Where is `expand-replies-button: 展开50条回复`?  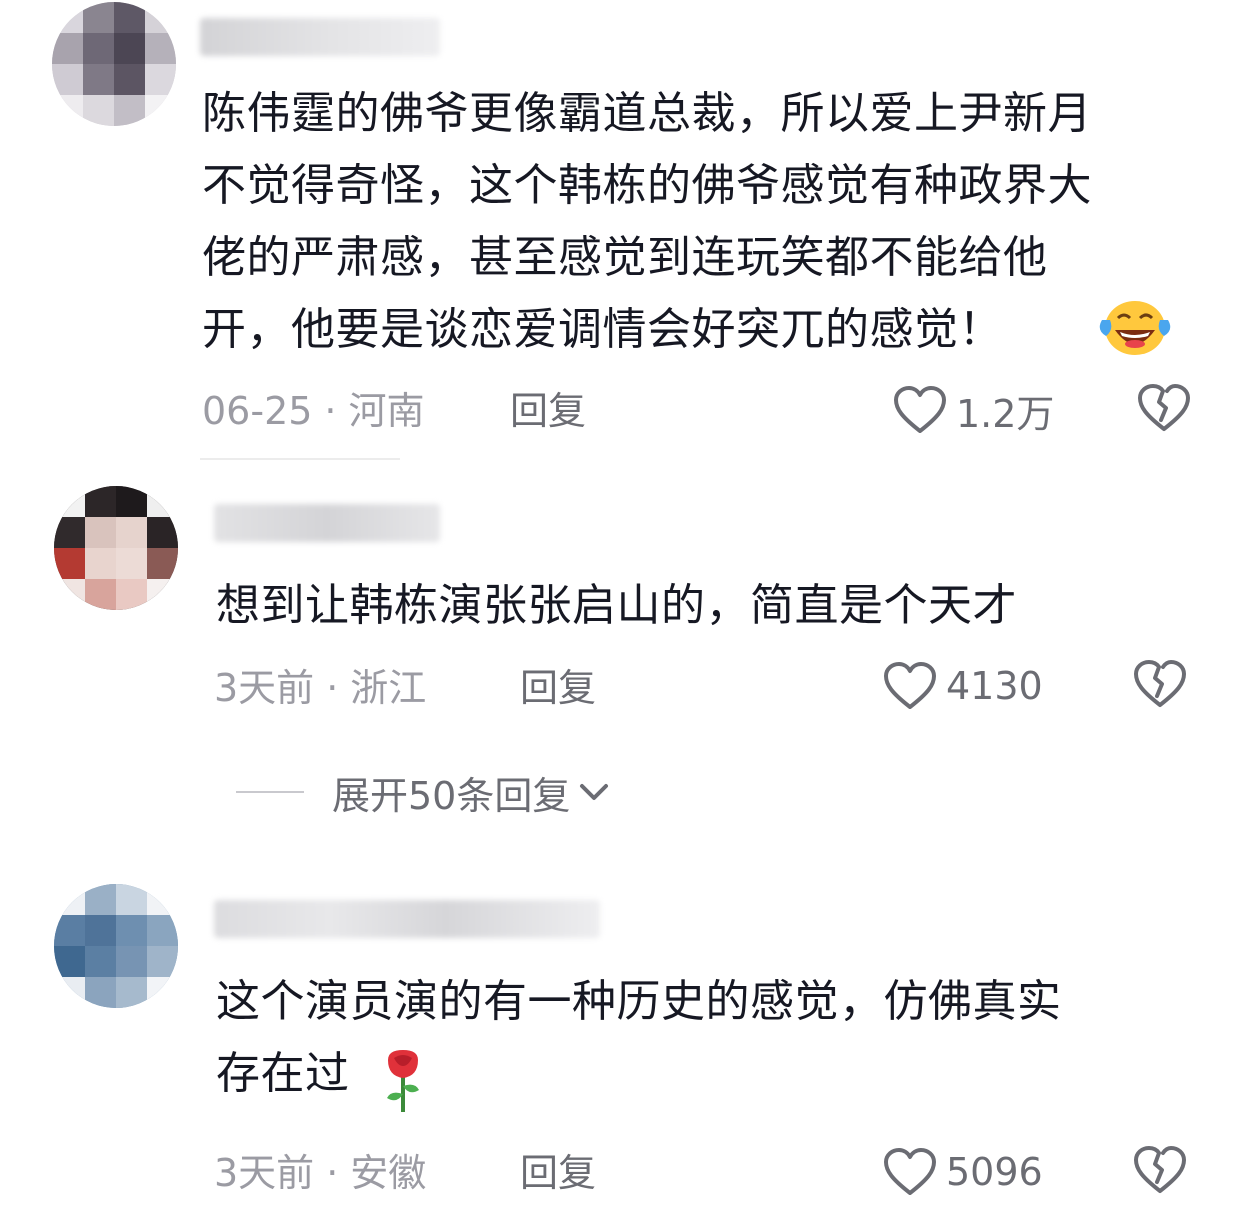 expand-replies-button: 展开50条回复 is located at coordinates (424, 792).